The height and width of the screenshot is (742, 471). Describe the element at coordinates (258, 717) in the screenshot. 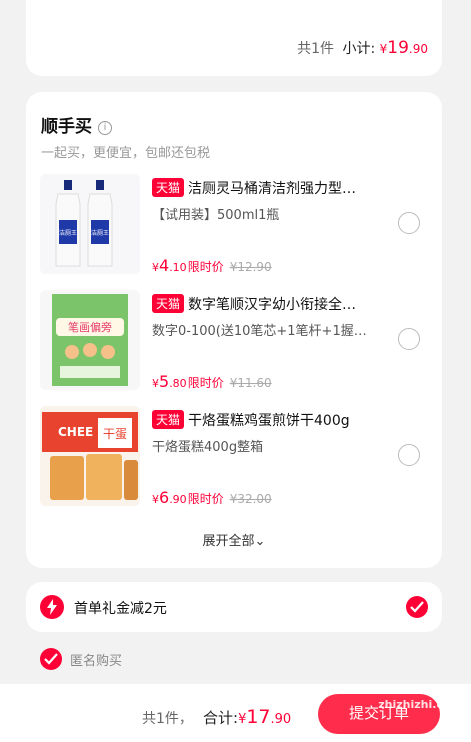

I see `total-int: 17` at that location.